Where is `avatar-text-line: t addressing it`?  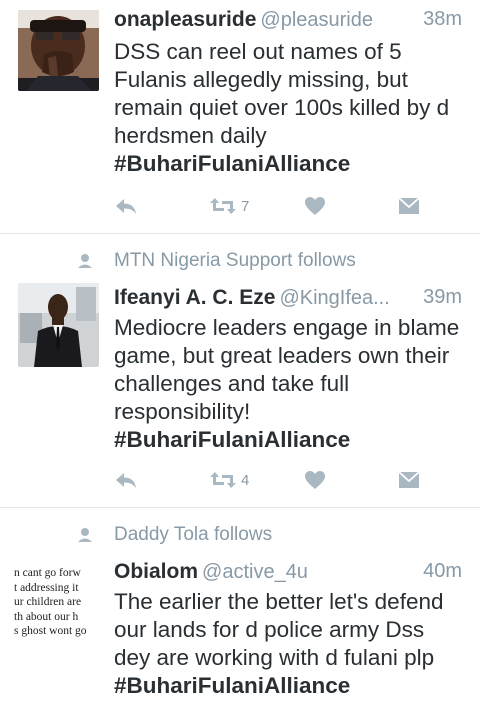 avatar-text-line: t addressing it is located at coordinates (46, 587).